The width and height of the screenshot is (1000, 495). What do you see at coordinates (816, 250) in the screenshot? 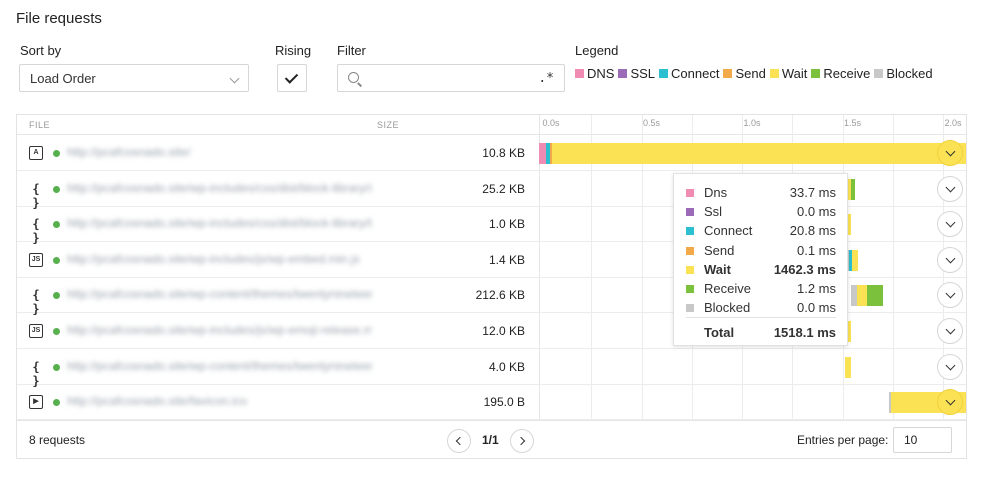
I see `tooltip-value: 0.1 ms` at bounding box center [816, 250].